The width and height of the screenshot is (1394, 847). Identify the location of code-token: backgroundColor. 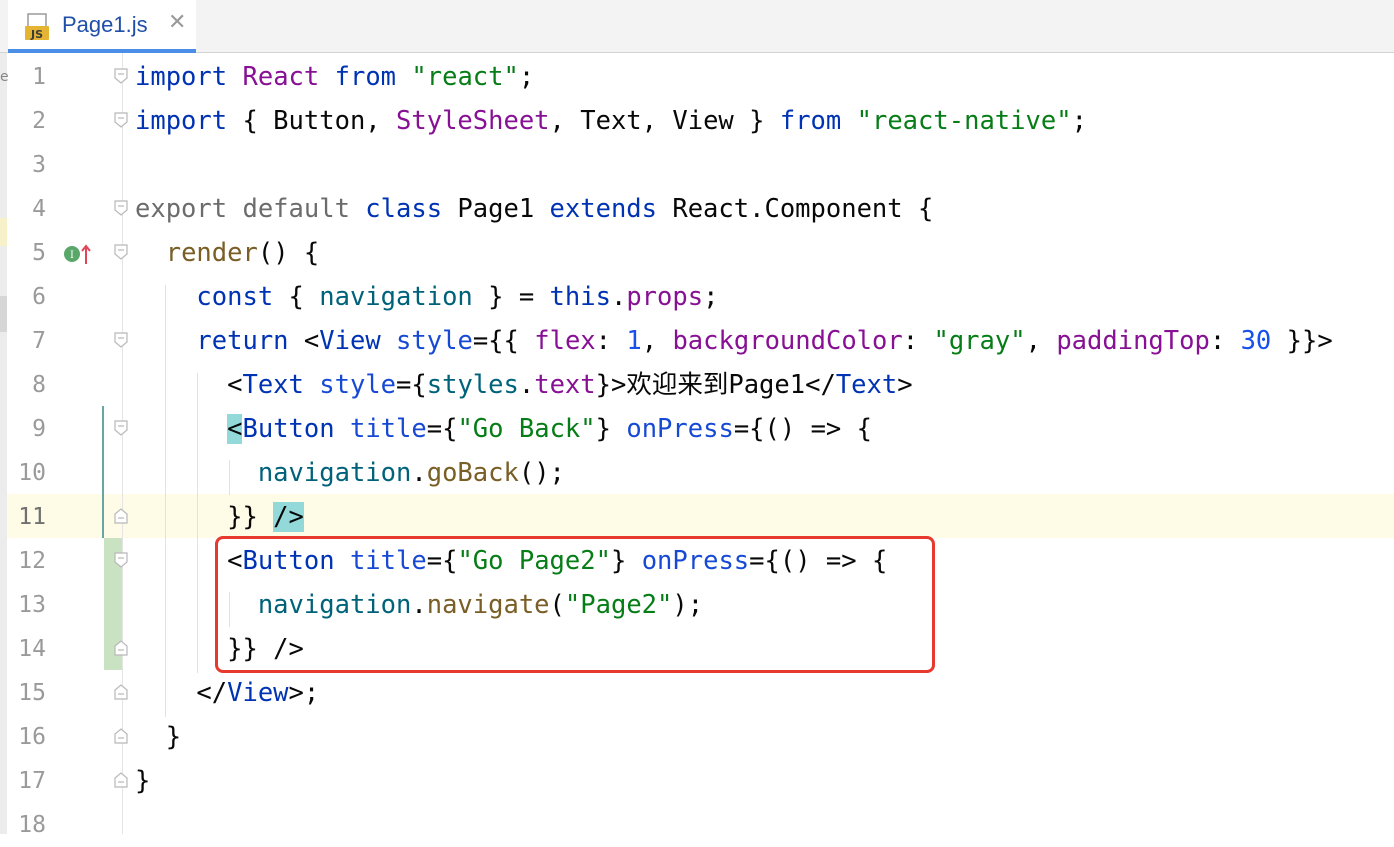
(787, 341).